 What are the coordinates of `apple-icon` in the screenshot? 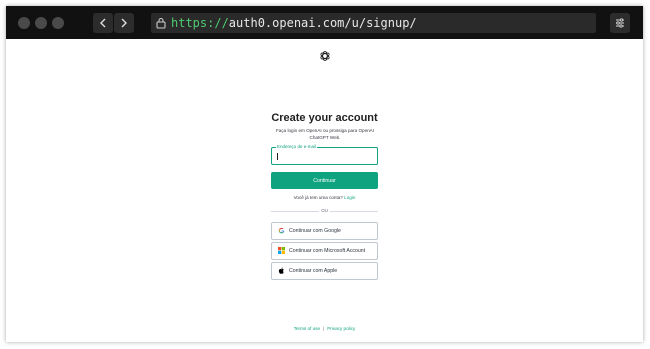 It's located at (281, 270).